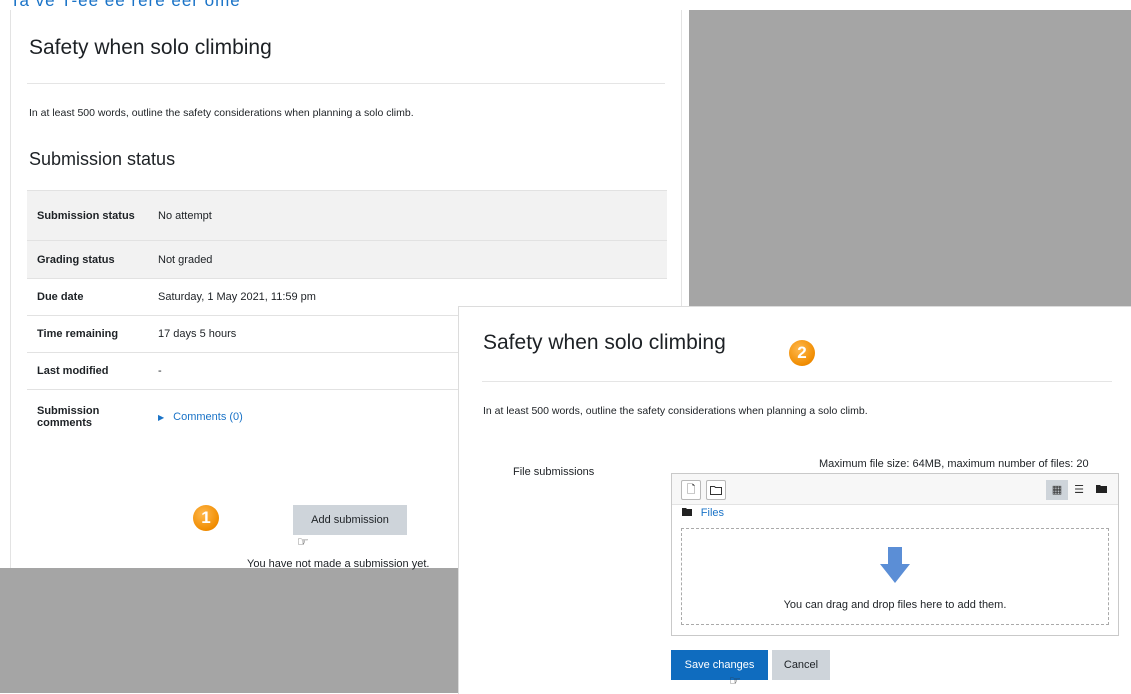  I want to click on add-file-icon: 🗋, so click(691, 490).